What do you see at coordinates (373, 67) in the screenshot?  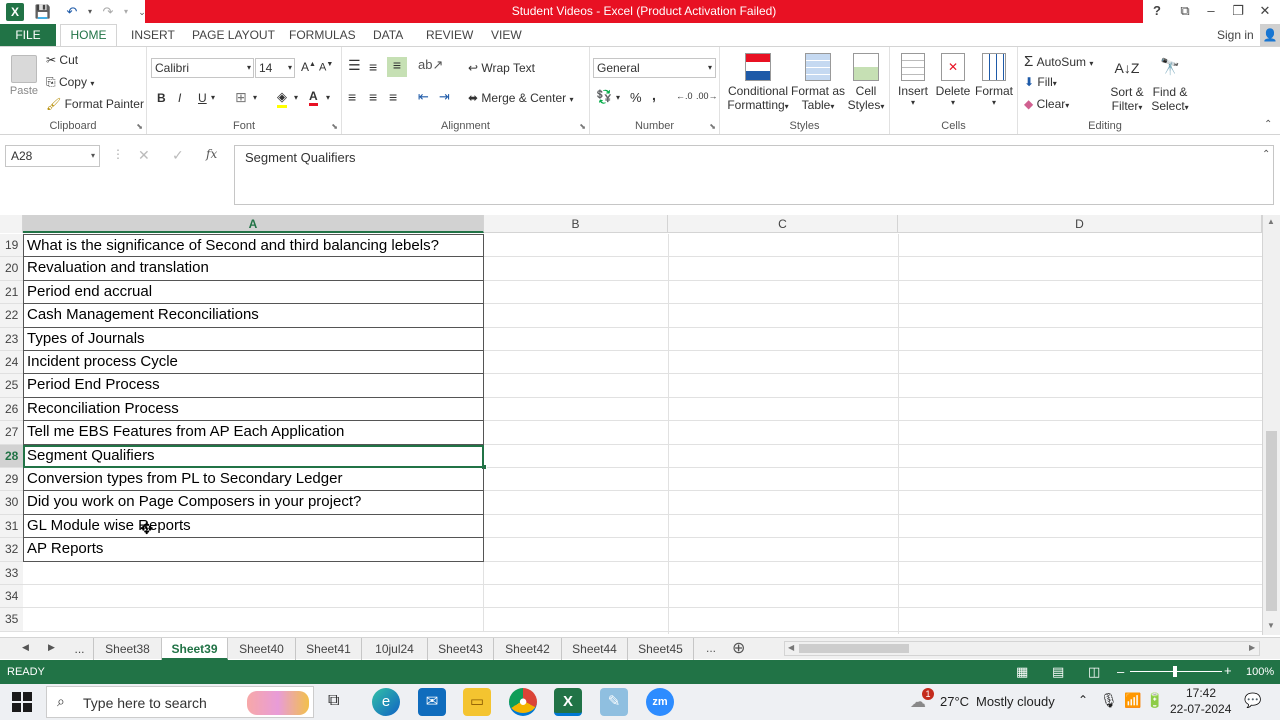 I see `middle-align-icon: ≡` at bounding box center [373, 67].